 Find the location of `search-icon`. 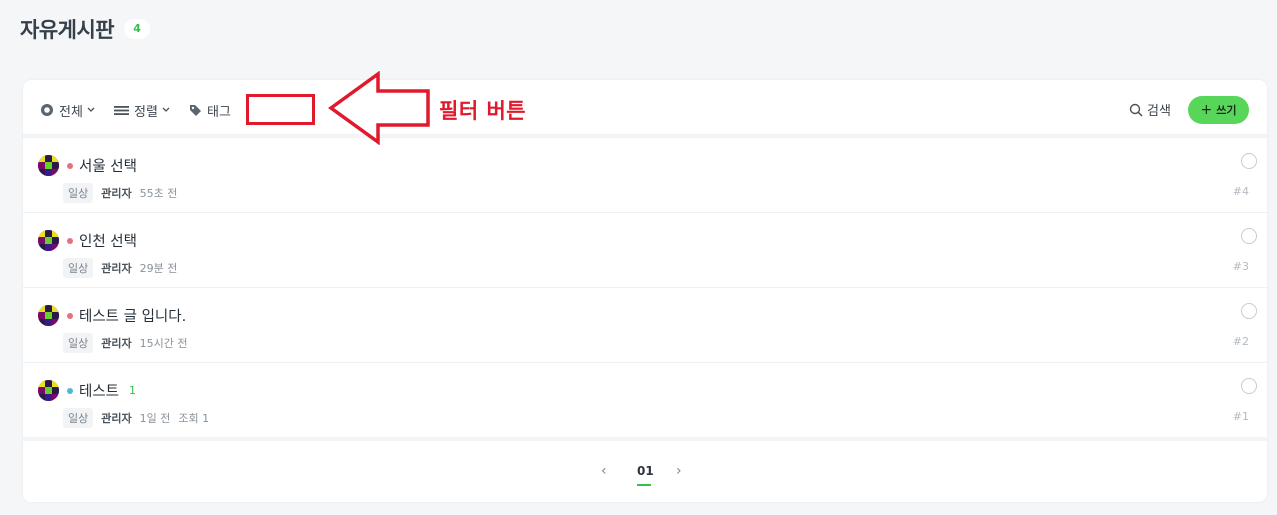

search-icon is located at coordinates (1136, 110).